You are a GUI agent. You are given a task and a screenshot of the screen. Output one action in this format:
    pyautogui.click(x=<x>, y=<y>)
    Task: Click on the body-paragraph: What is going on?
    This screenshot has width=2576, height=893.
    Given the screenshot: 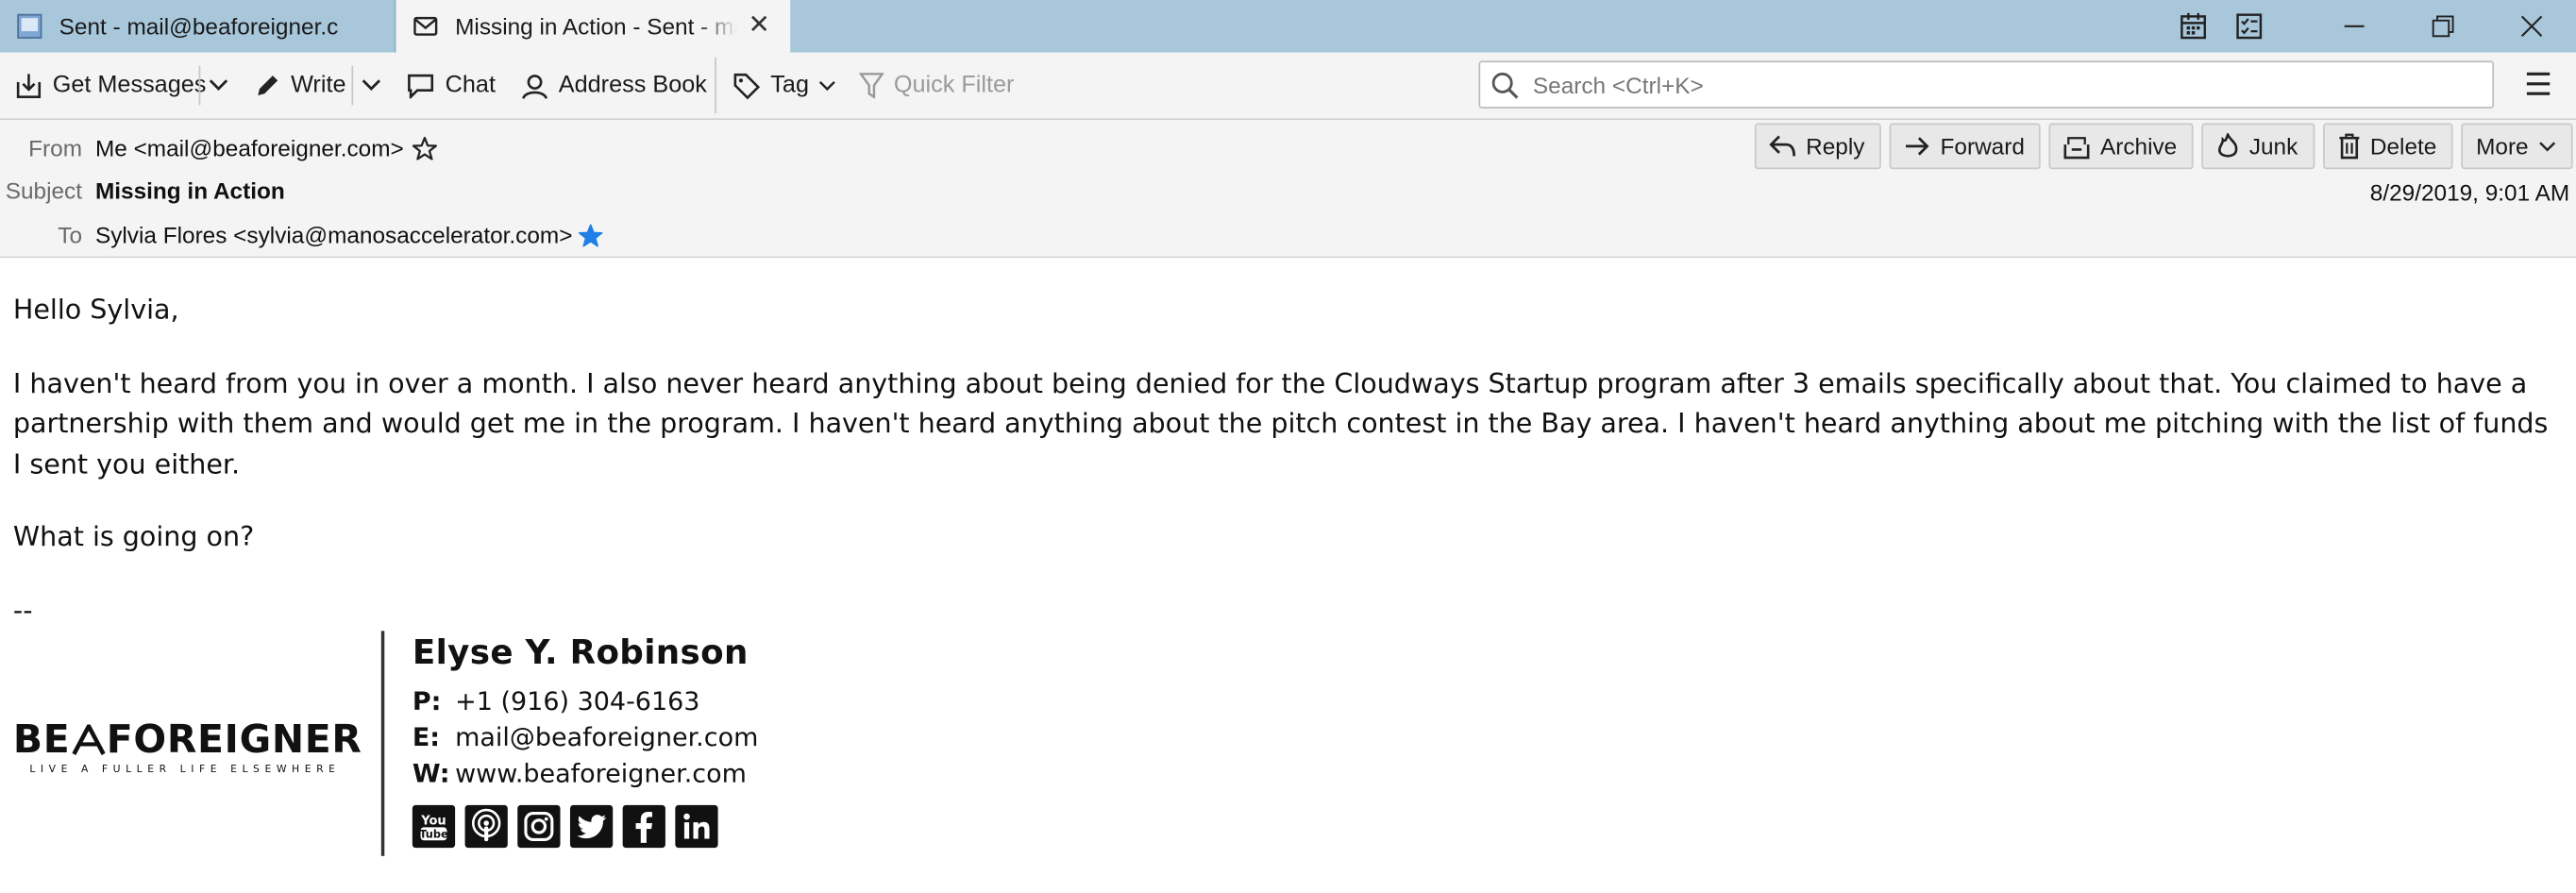 What is the action you would take?
    pyautogui.click(x=133, y=536)
    